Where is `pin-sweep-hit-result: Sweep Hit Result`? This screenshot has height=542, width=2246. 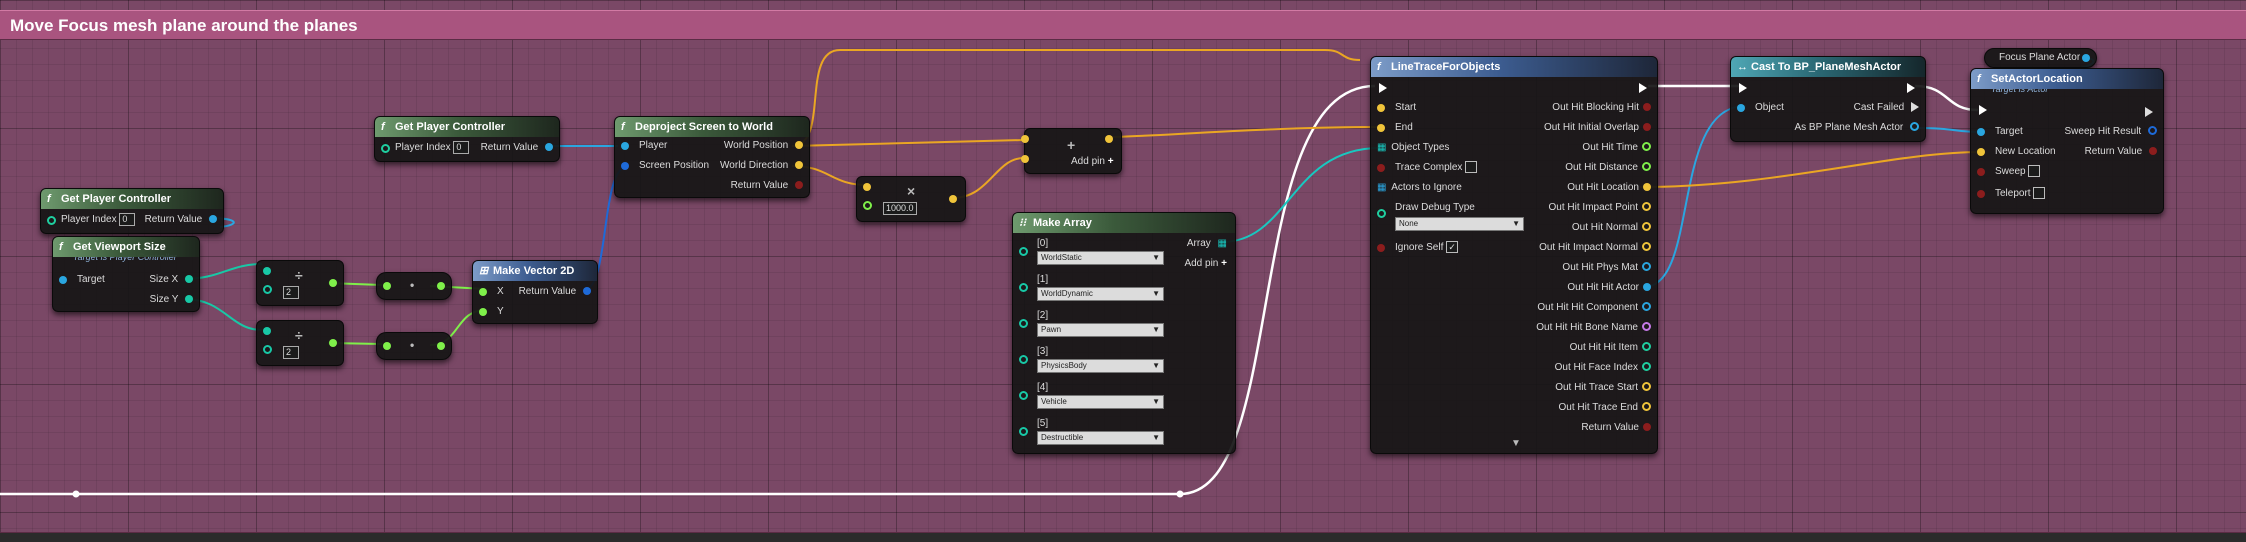
pin-sweep-hit-result: Sweep Hit Result is located at coordinates (2111, 132).